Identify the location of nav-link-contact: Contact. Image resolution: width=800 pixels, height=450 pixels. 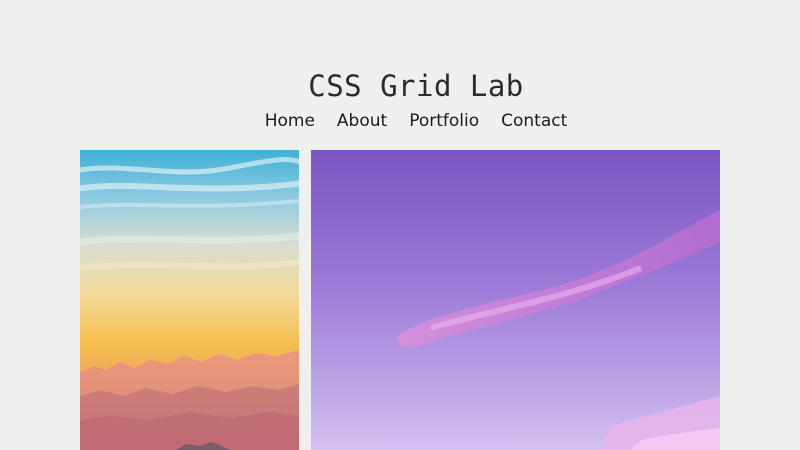
(534, 121).